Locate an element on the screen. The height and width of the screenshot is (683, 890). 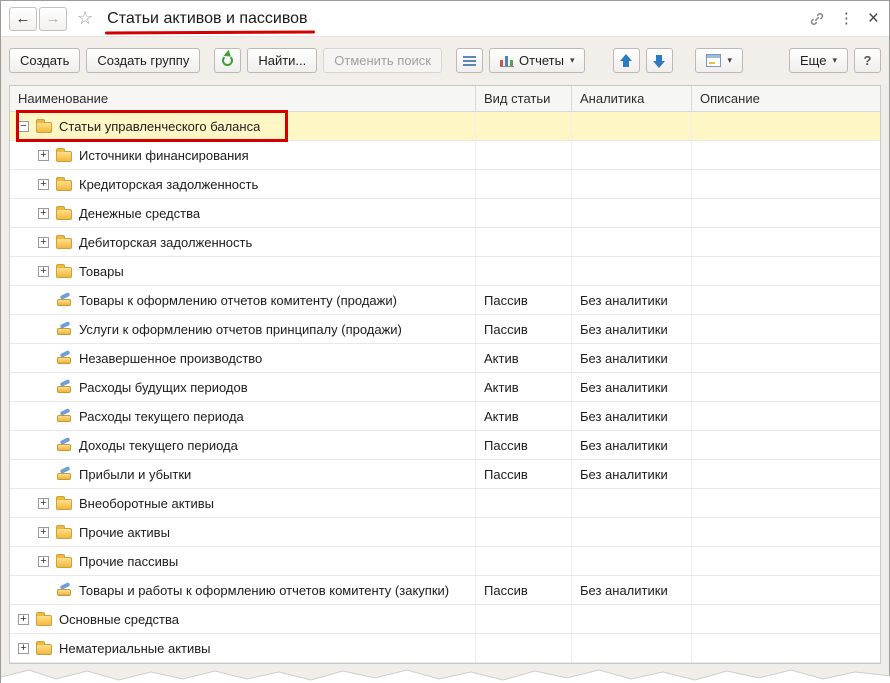
chart-icon is located at coordinates (507, 60).